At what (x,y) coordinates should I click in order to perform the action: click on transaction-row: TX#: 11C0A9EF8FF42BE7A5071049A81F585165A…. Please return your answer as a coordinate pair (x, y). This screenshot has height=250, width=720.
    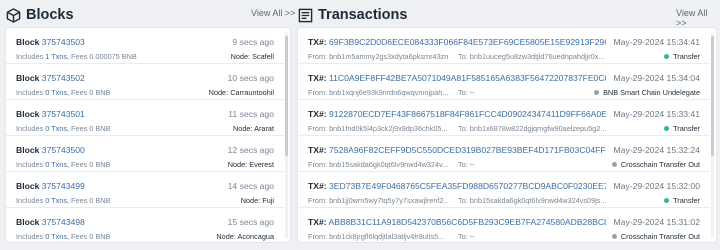
    Looking at the image, I should click on (504, 82).